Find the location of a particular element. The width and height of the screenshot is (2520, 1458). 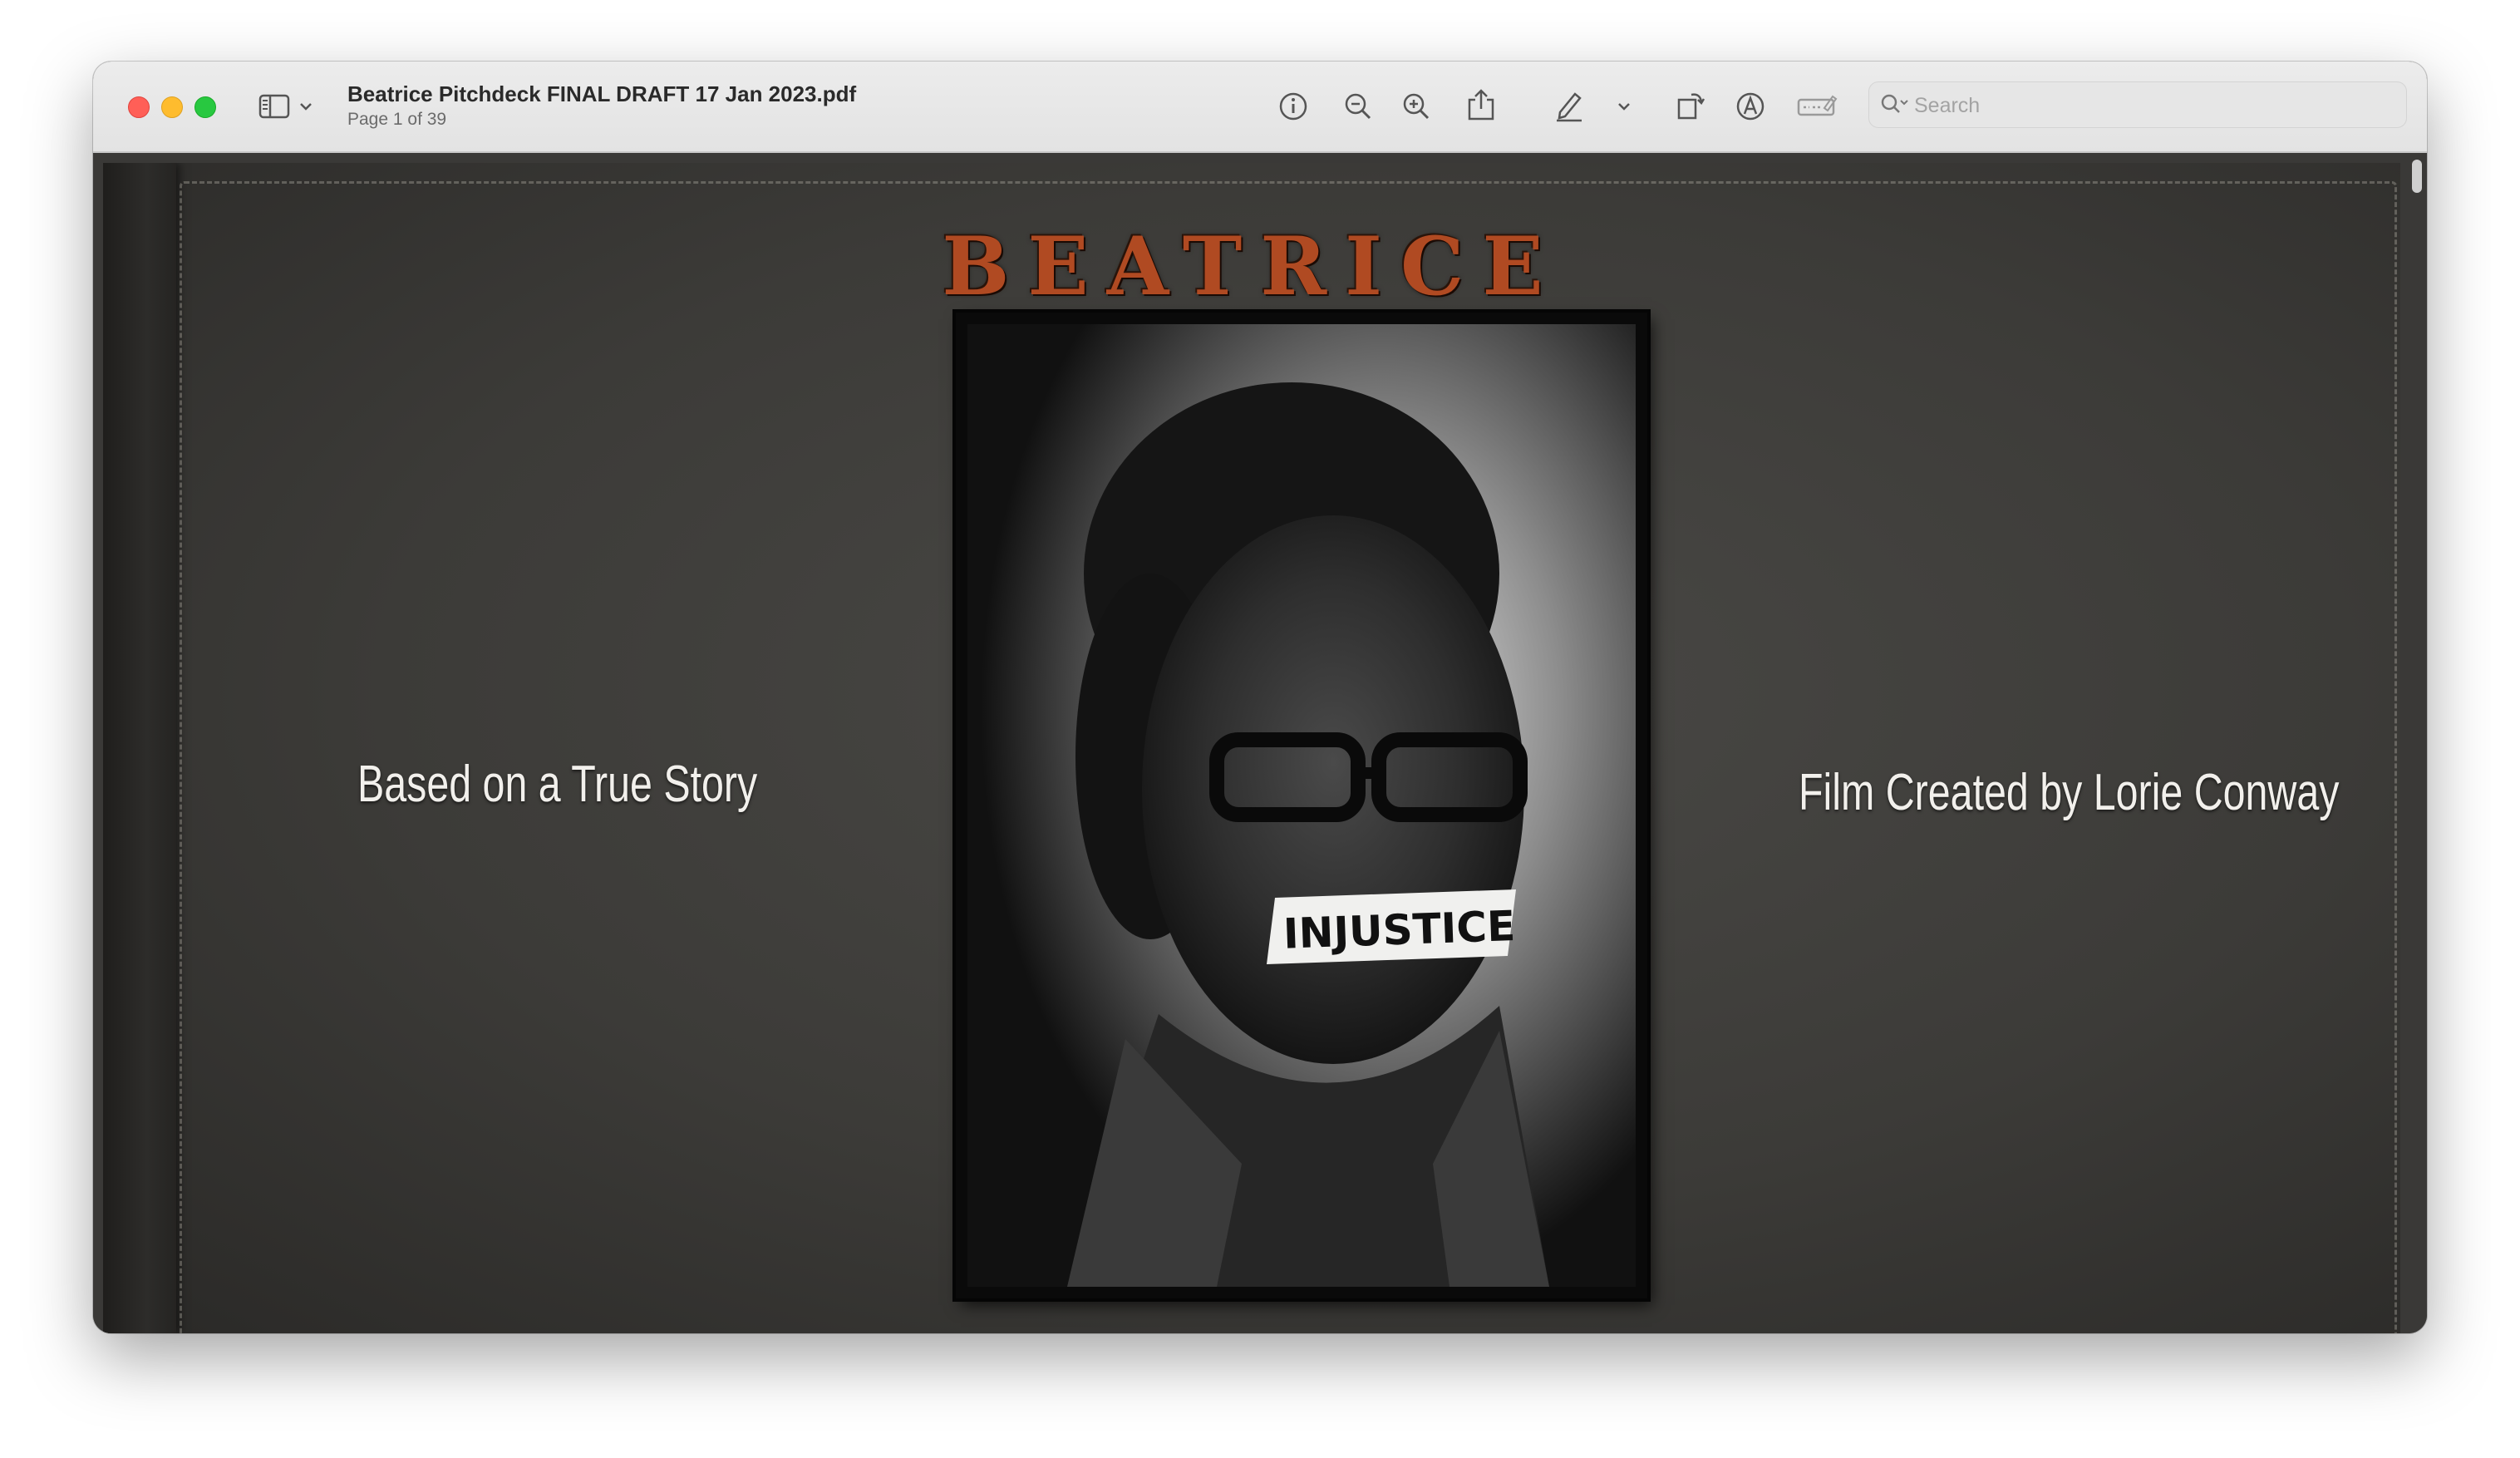

vertical-scrollbar is located at coordinates (2417, 744).